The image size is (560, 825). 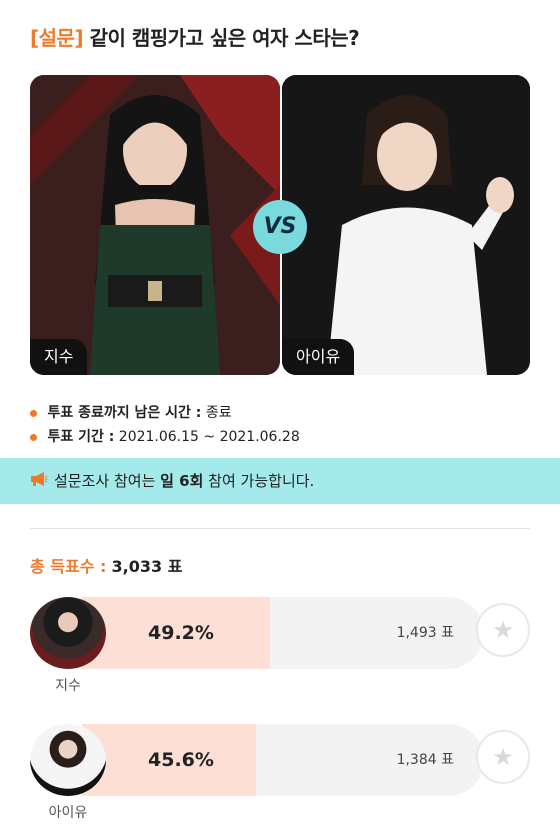 What do you see at coordinates (283, 633) in the screenshot?
I see `result-bar: 49.2% 1,493 표` at bounding box center [283, 633].